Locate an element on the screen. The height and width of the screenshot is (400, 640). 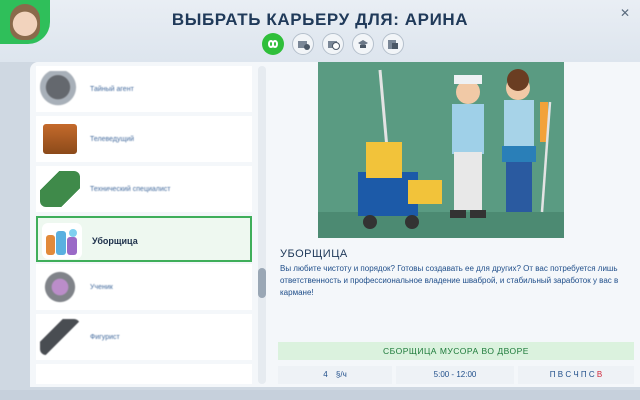
page-title: ВЫБРАТЬ КАРЬЕРУ ДЛЯ: АРИНА is located at coordinates (320, 19).